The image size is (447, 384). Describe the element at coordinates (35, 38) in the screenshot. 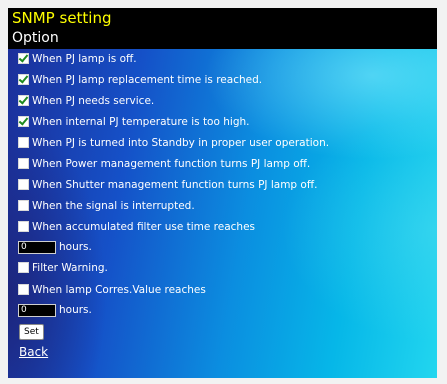

I see `page-subtitle: Option` at that location.